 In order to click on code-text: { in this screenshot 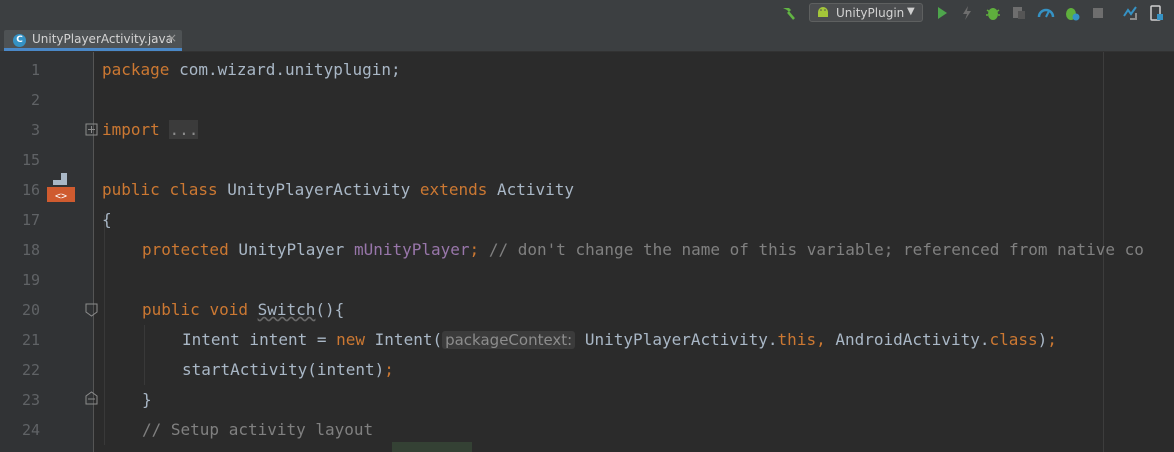, I will do `click(107, 219)`.